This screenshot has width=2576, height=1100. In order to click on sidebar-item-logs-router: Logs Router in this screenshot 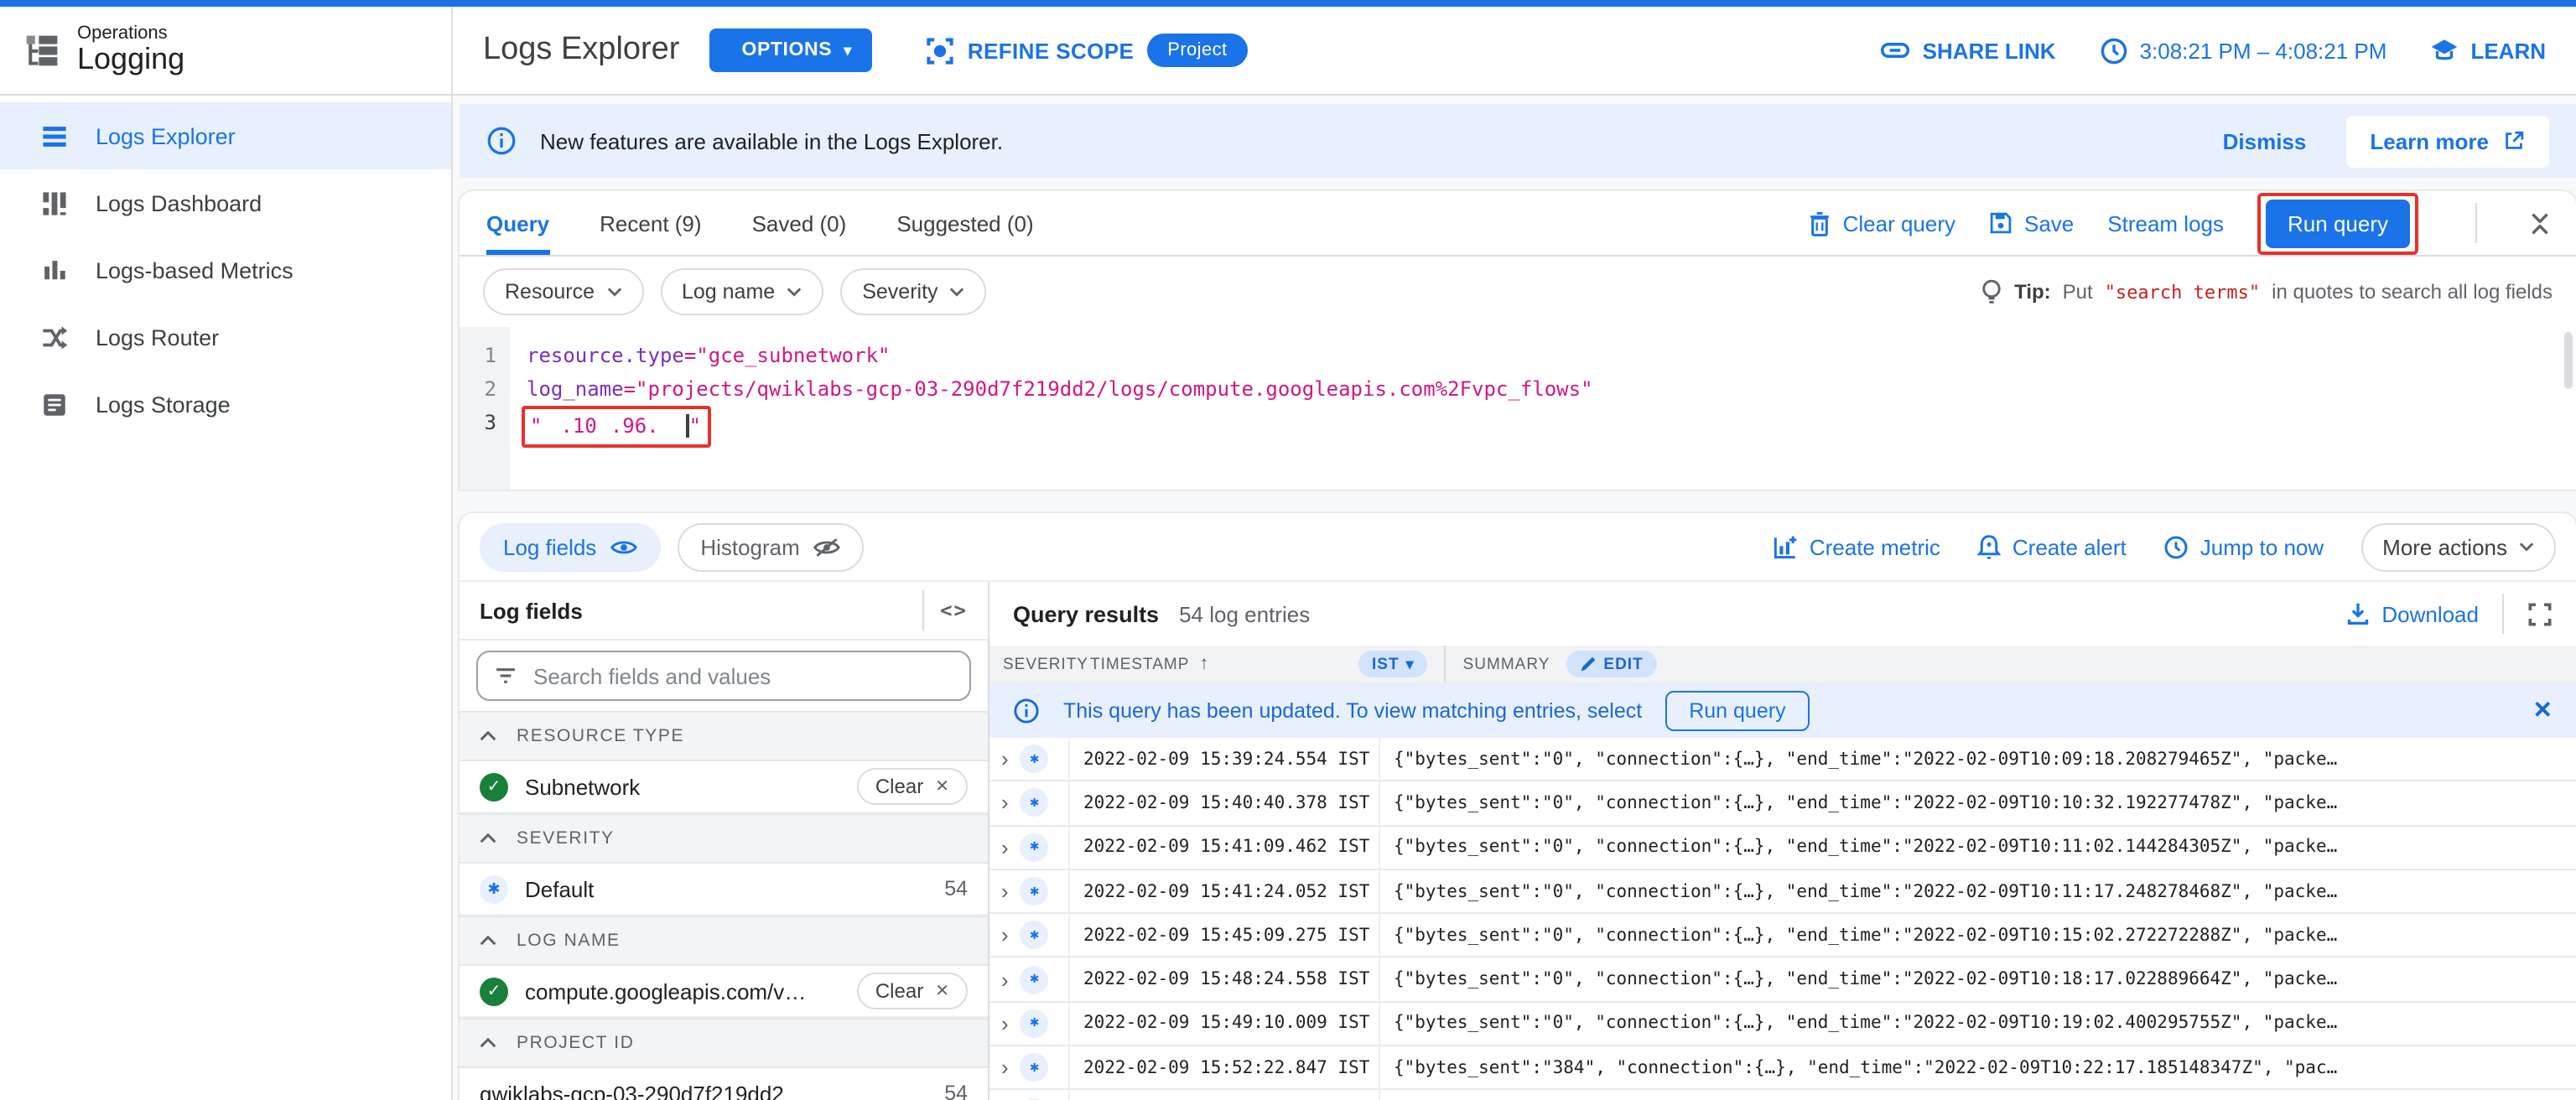, I will do `click(225, 337)`.